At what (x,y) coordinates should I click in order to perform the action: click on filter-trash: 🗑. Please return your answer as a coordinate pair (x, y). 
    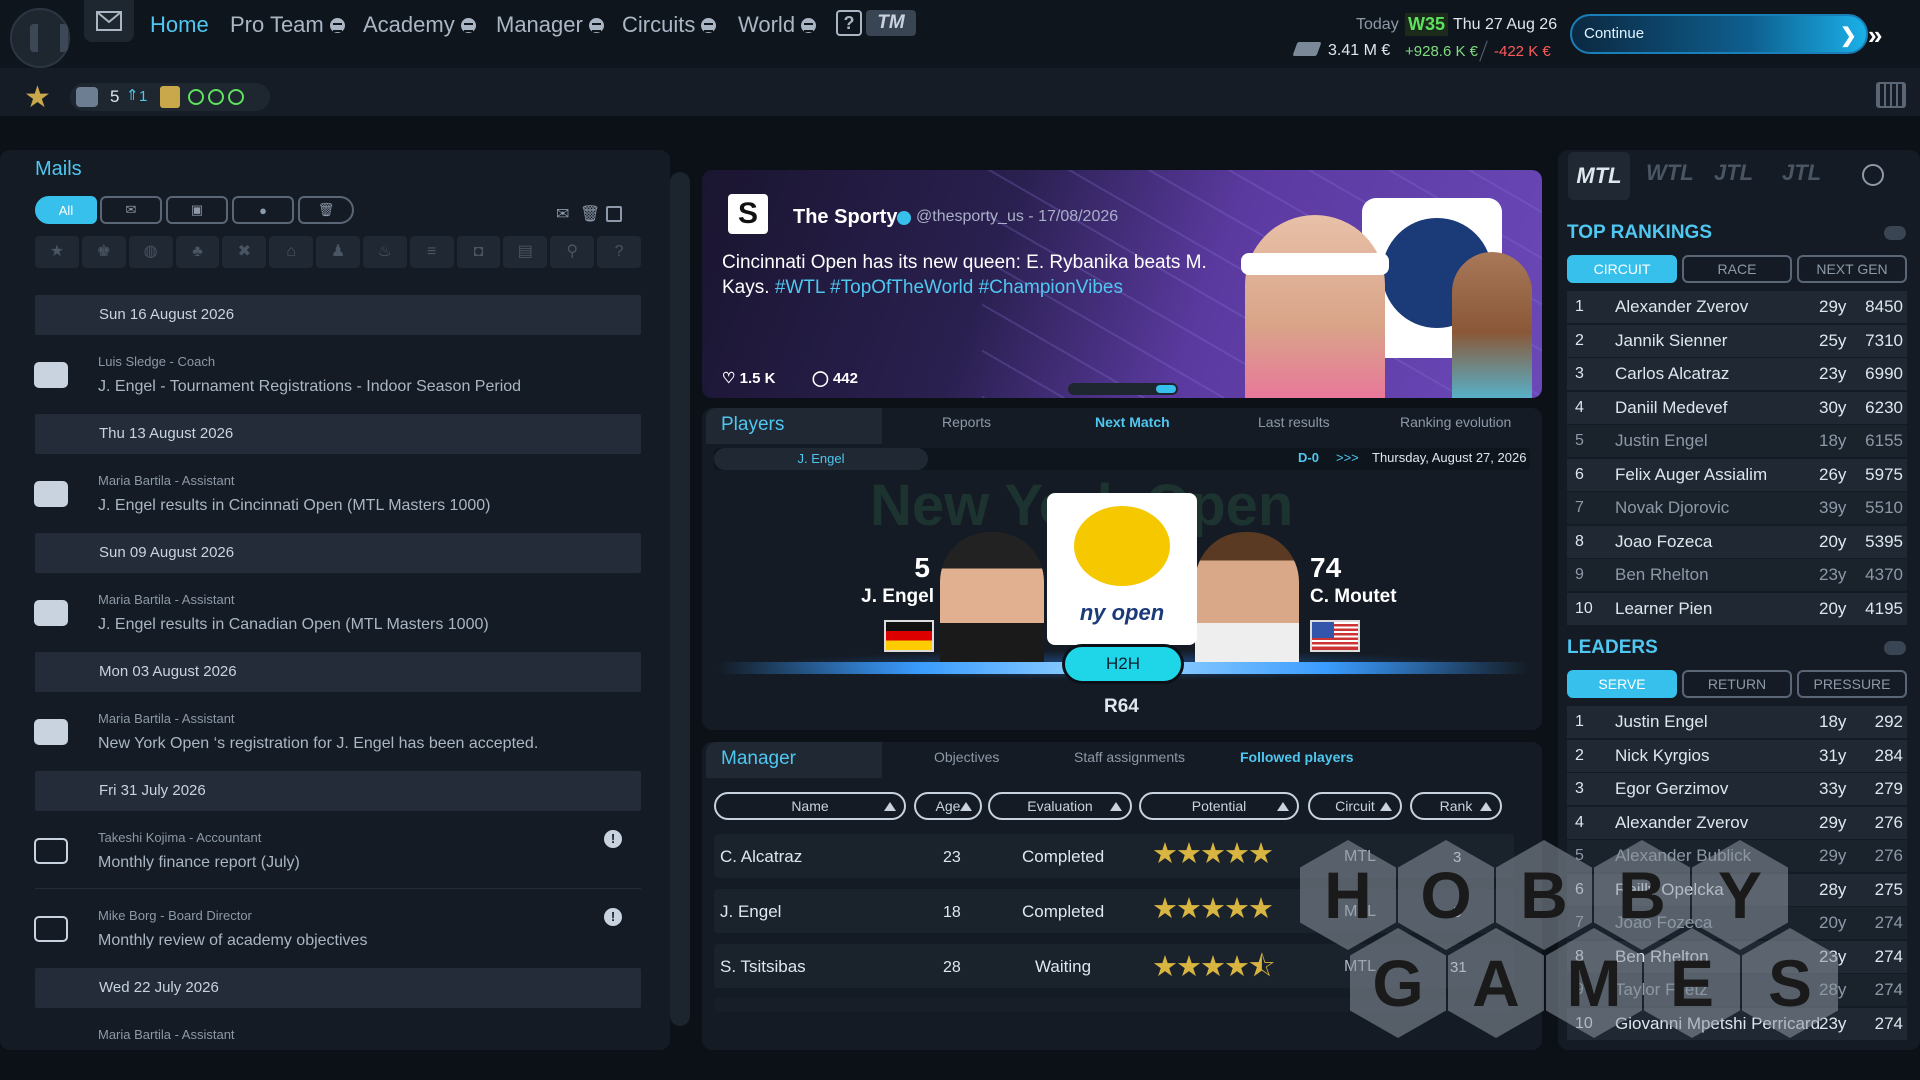
    Looking at the image, I should click on (326, 210).